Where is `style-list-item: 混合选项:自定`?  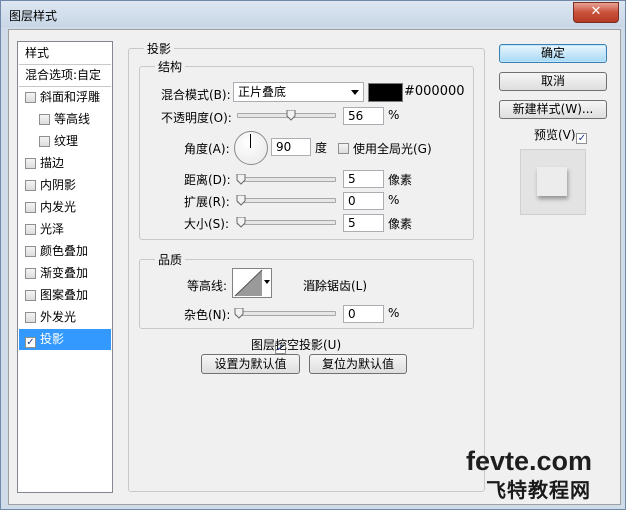 style-list-item: 混合选项:自定 is located at coordinates (65, 76).